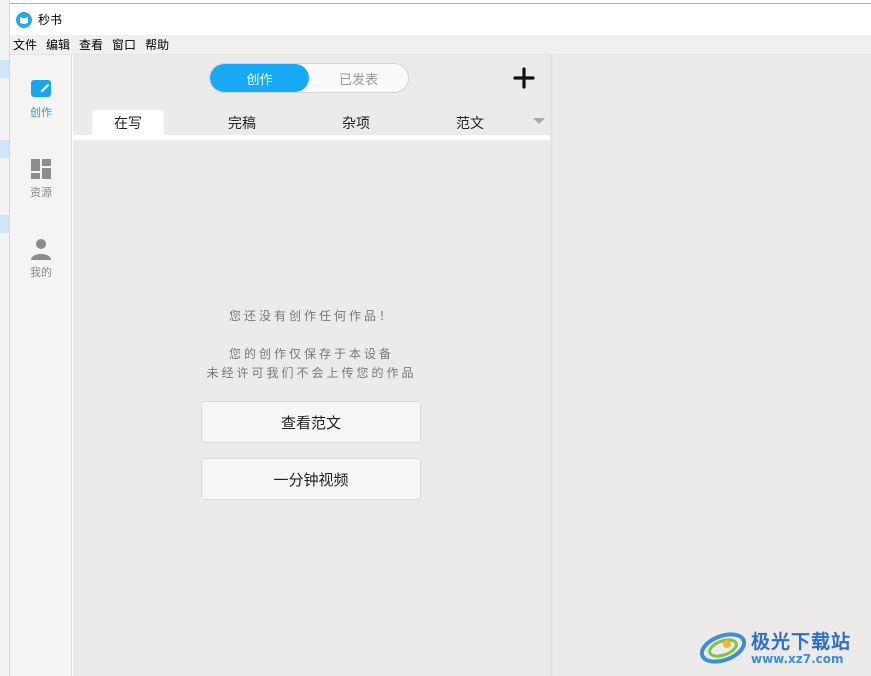  I want to click on empty-note-privacy: 未经许可我们不会上传您的作品, so click(311, 373).